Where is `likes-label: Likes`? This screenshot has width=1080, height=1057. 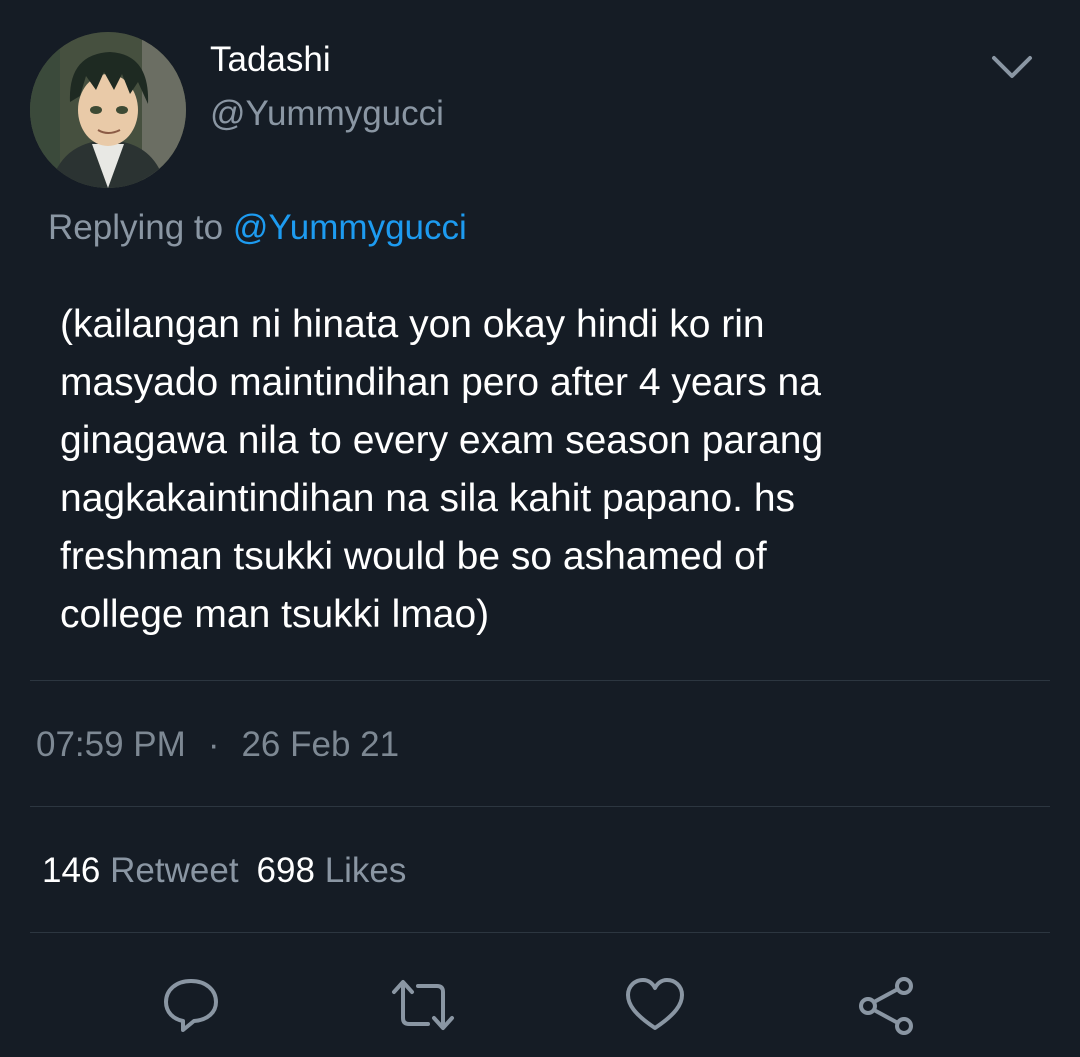
likes-label: Likes is located at coordinates (365, 870).